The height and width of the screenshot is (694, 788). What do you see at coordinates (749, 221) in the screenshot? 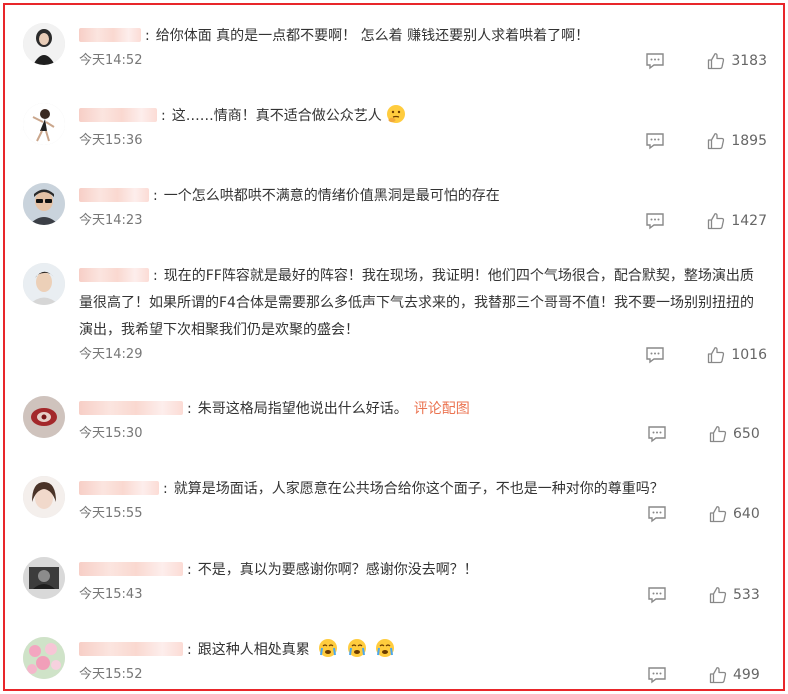
I see `like-count: 1427` at bounding box center [749, 221].